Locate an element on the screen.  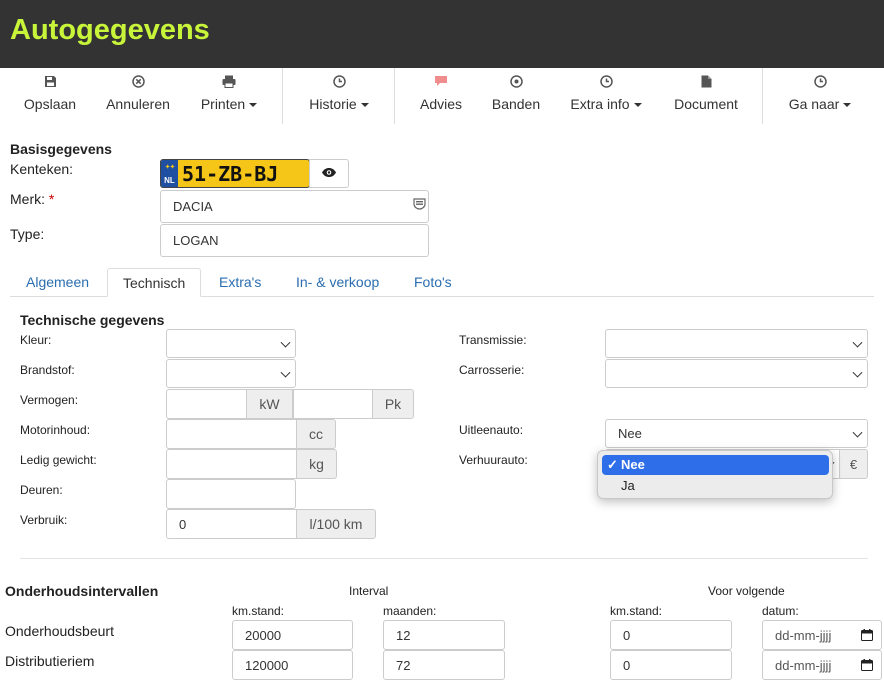
brand-logo-icon is located at coordinates (419, 205).